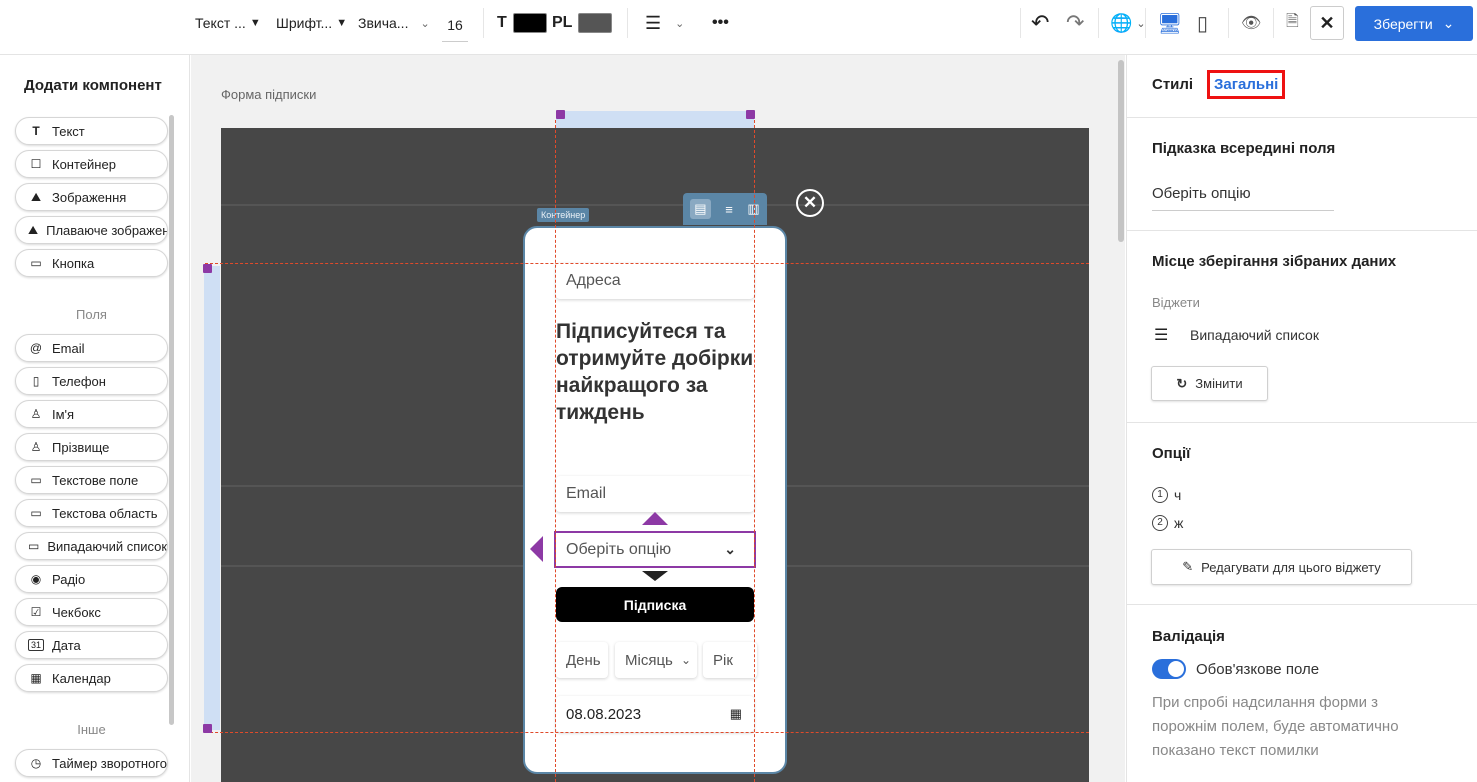 This screenshot has width=1477, height=782. Describe the element at coordinates (700, 209) in the screenshot. I see `align-left-icon: ▤` at that location.